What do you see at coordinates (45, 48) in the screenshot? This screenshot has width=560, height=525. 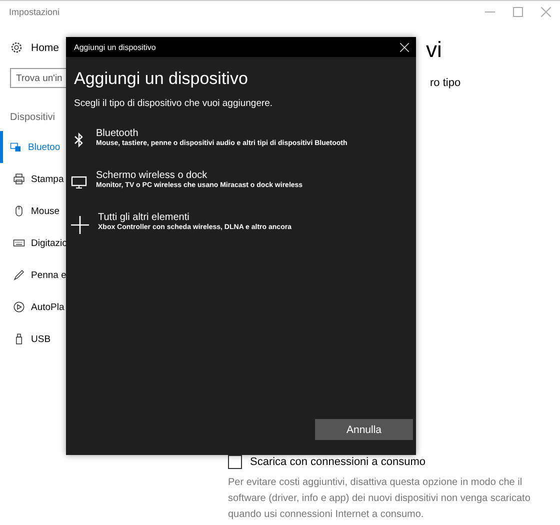 I see `home-label: Home` at bounding box center [45, 48].